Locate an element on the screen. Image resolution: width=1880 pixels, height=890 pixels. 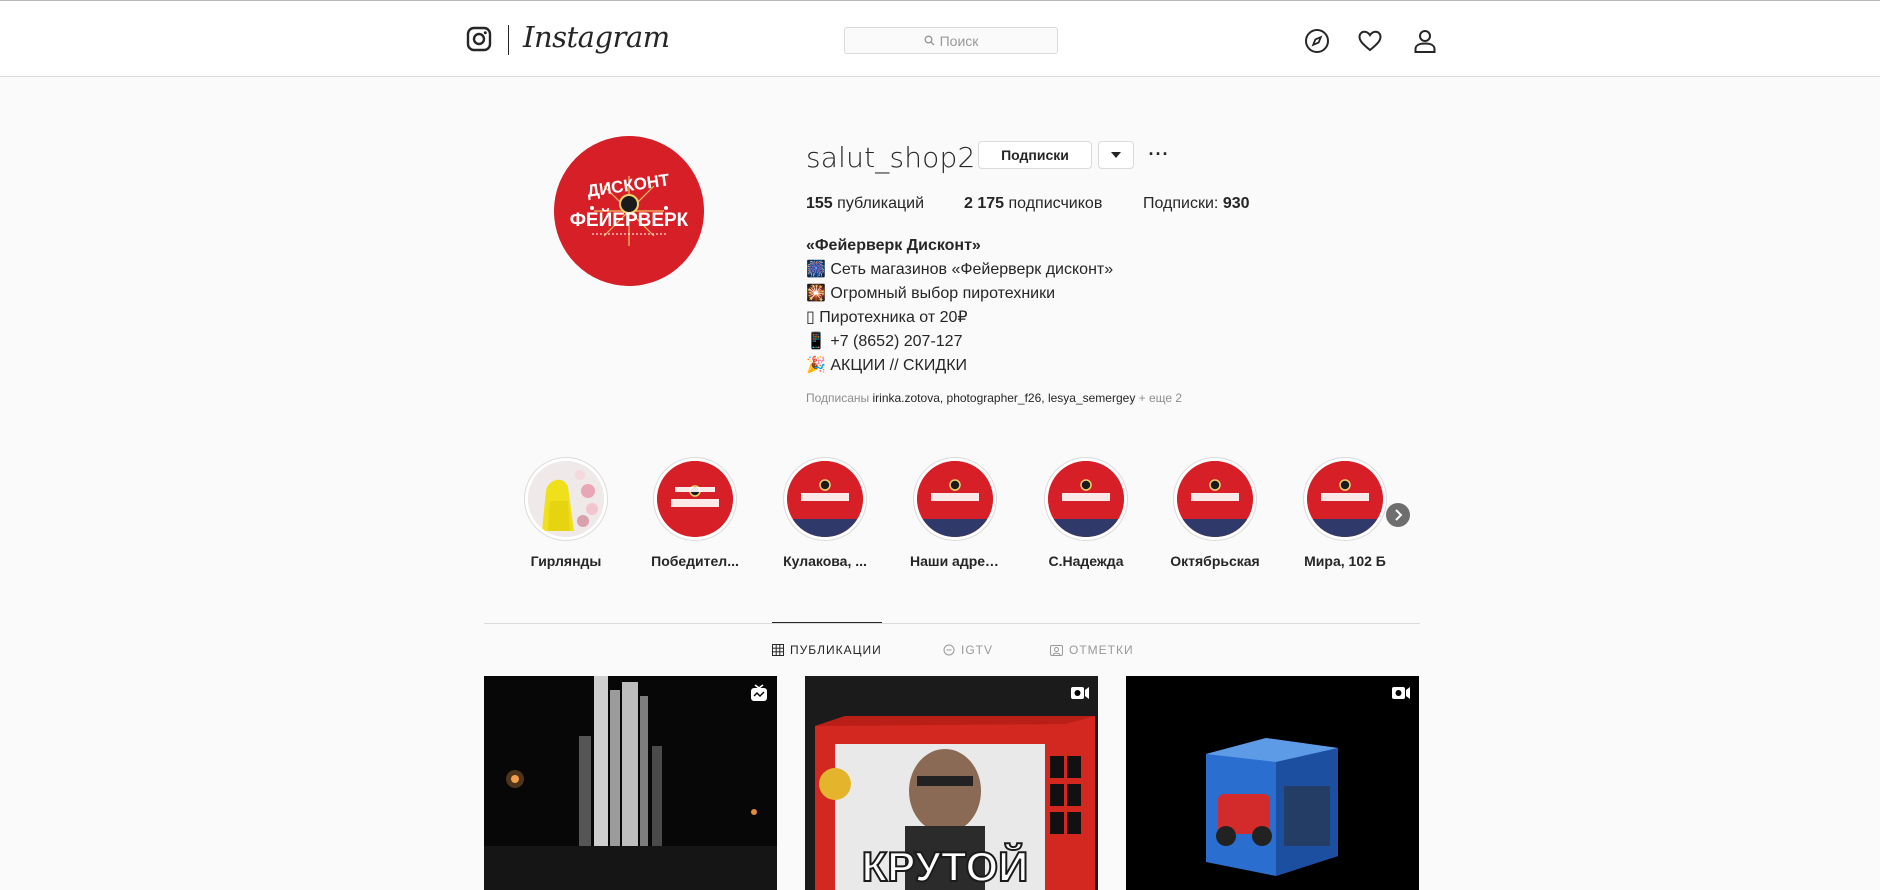
tab-tagged: ОТМЕТКИ is located at coordinates (1092, 650).